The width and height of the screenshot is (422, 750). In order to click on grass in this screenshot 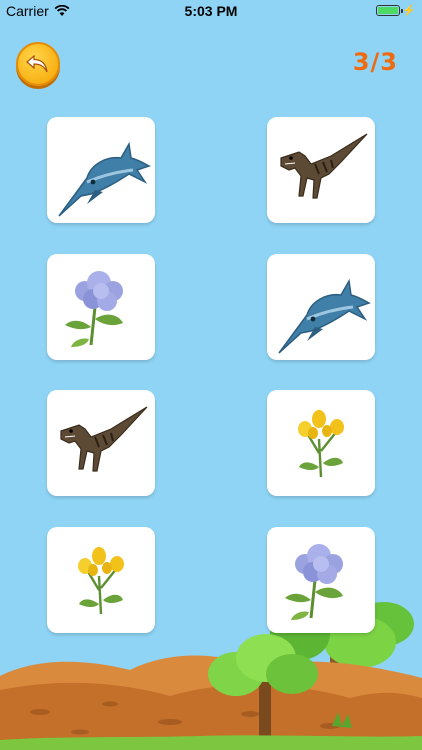, I will do `click(211, 742)`.